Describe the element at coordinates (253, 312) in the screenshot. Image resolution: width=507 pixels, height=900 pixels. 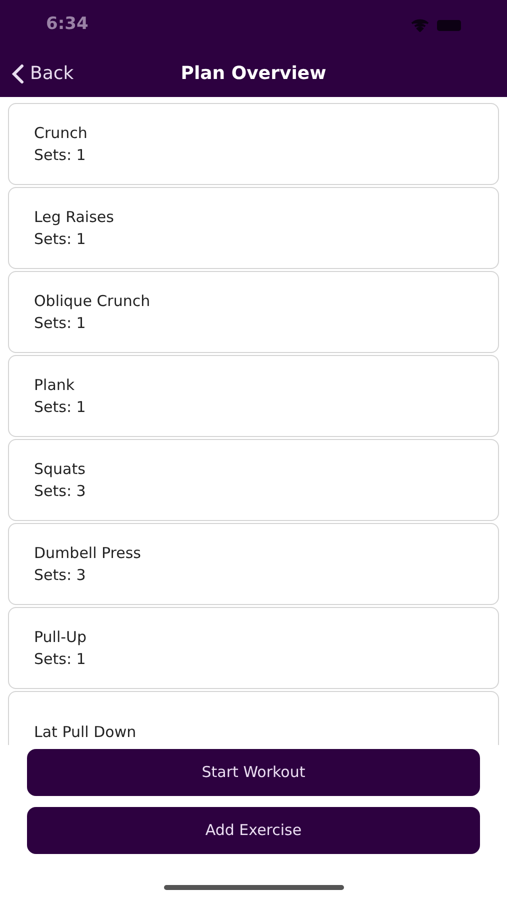
I see `exercise-card: Oblique Crunch Sets: 1` at that location.